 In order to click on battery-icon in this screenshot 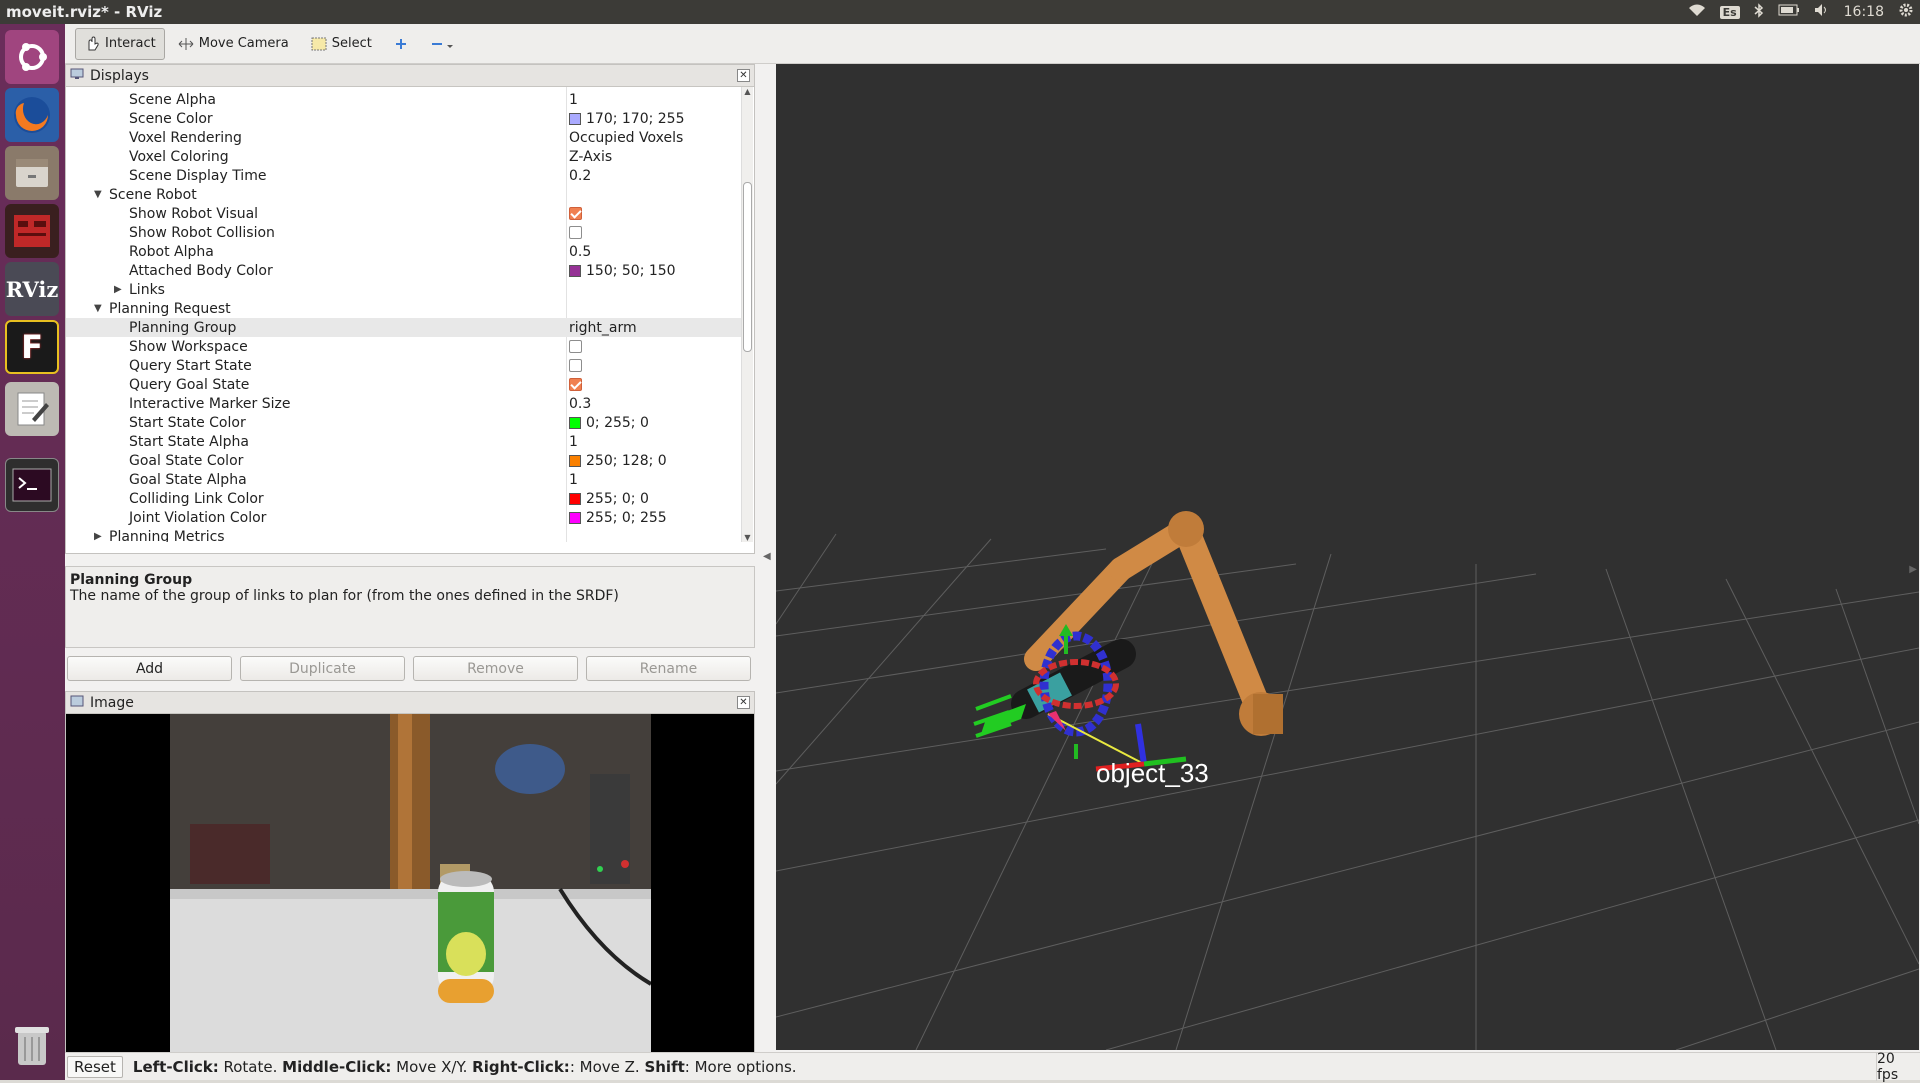, I will do `click(1789, 12)`.